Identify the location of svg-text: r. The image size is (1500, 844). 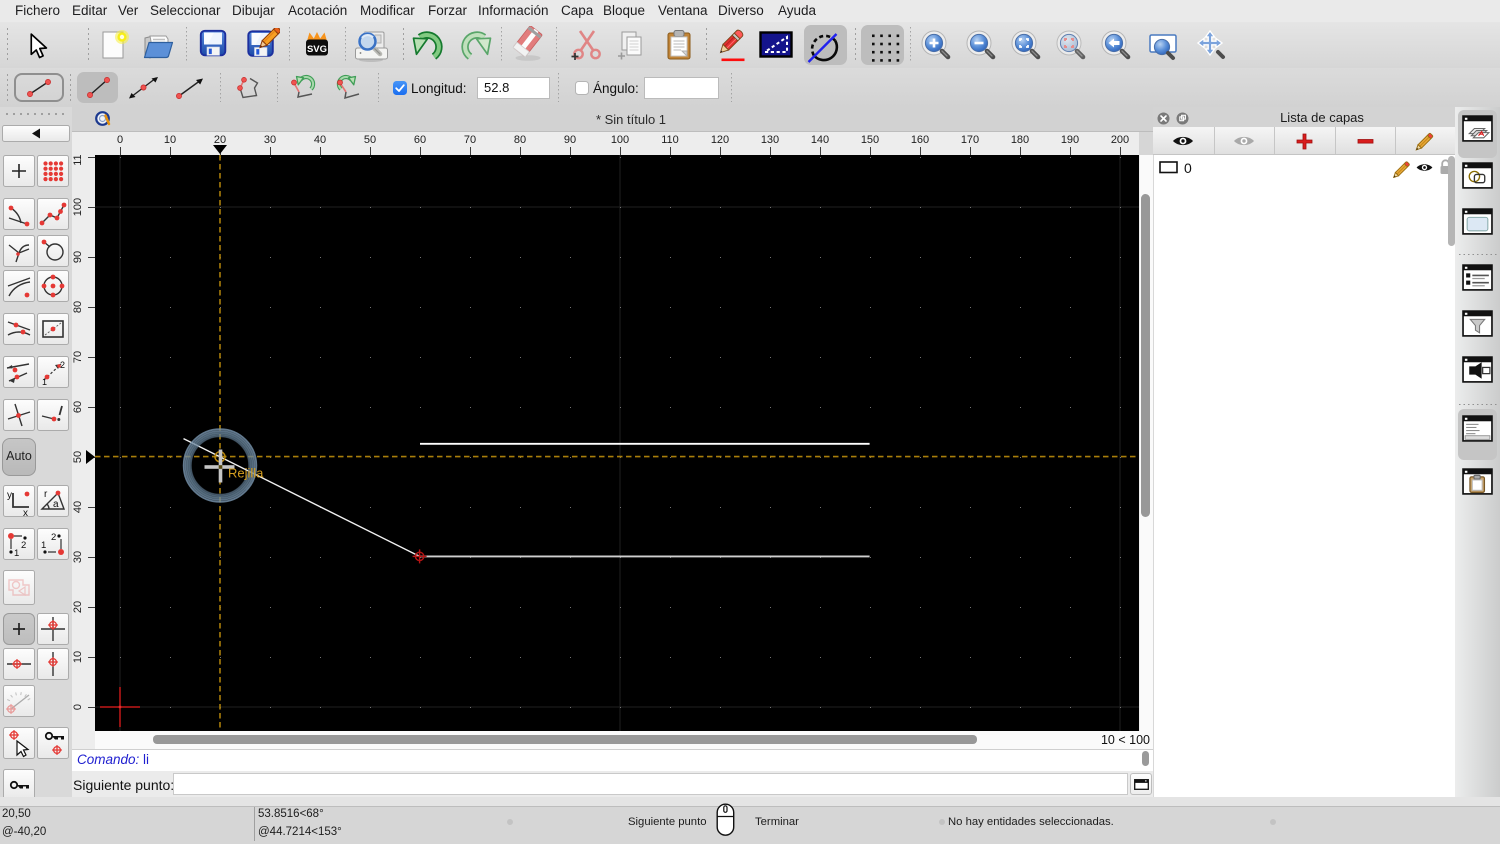
(46, 494).